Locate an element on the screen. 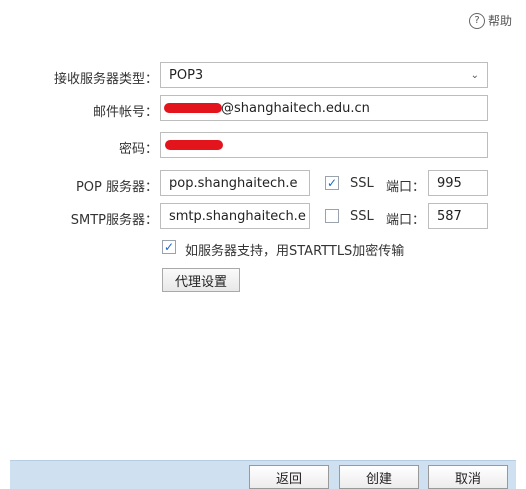 Image resolution: width=526 pixels, height=489 pixels. email-domain-text: @shanghaitech.edu.cn is located at coordinates (295, 108).